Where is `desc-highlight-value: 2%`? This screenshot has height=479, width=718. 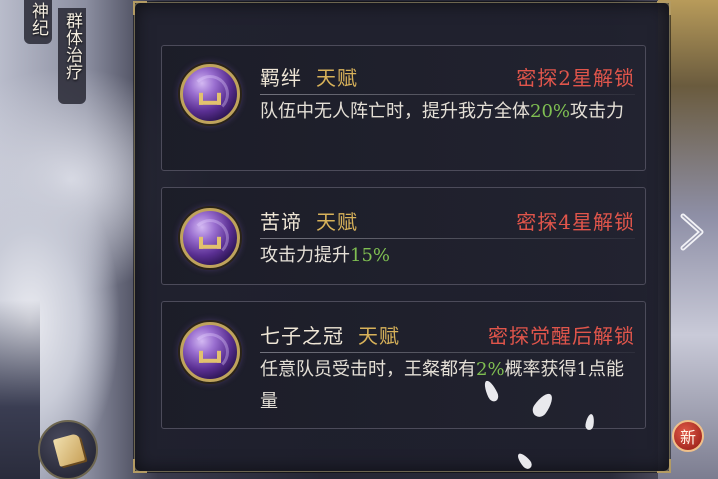 desc-highlight-value: 2% is located at coordinates (490, 369).